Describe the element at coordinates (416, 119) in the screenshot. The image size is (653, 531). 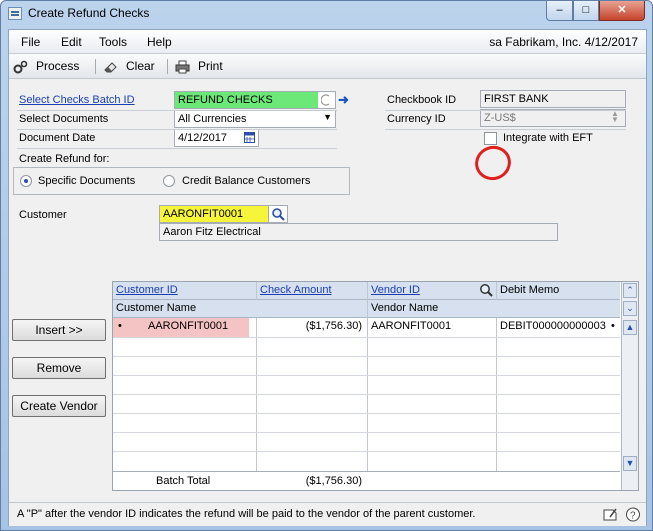
I see `currency-id-label: Currency ID` at that location.